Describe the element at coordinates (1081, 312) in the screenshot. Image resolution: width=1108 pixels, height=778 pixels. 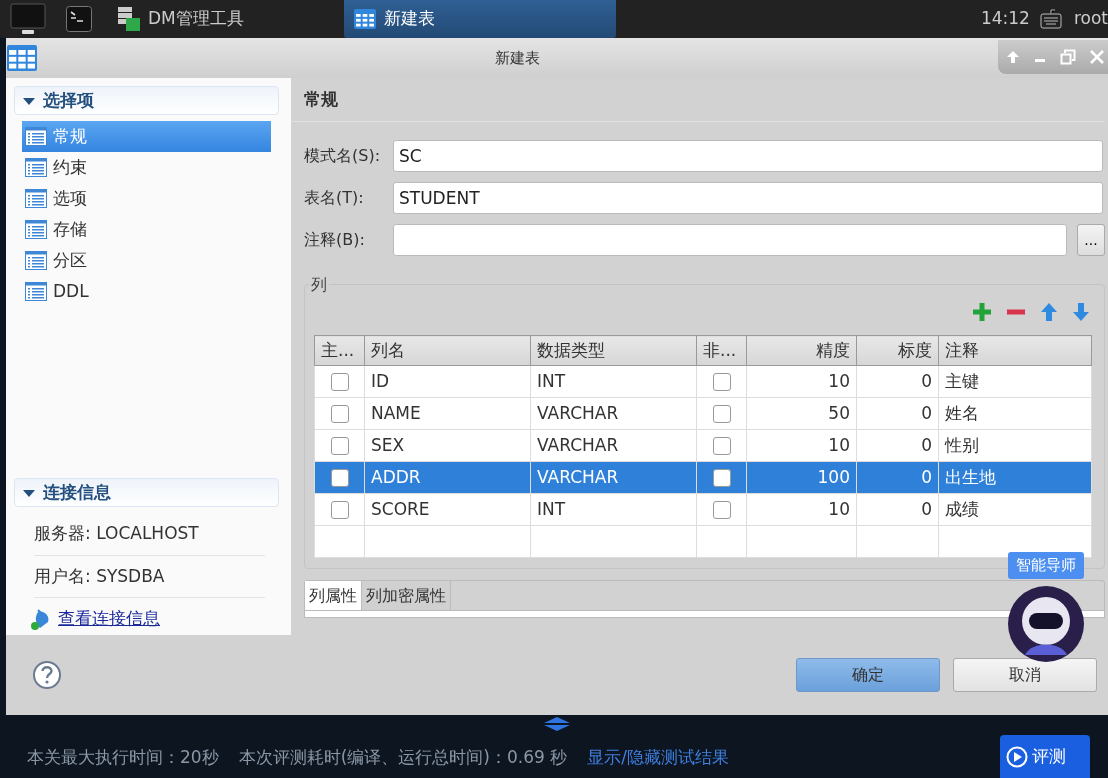
I see `down-arrow-icon` at that location.